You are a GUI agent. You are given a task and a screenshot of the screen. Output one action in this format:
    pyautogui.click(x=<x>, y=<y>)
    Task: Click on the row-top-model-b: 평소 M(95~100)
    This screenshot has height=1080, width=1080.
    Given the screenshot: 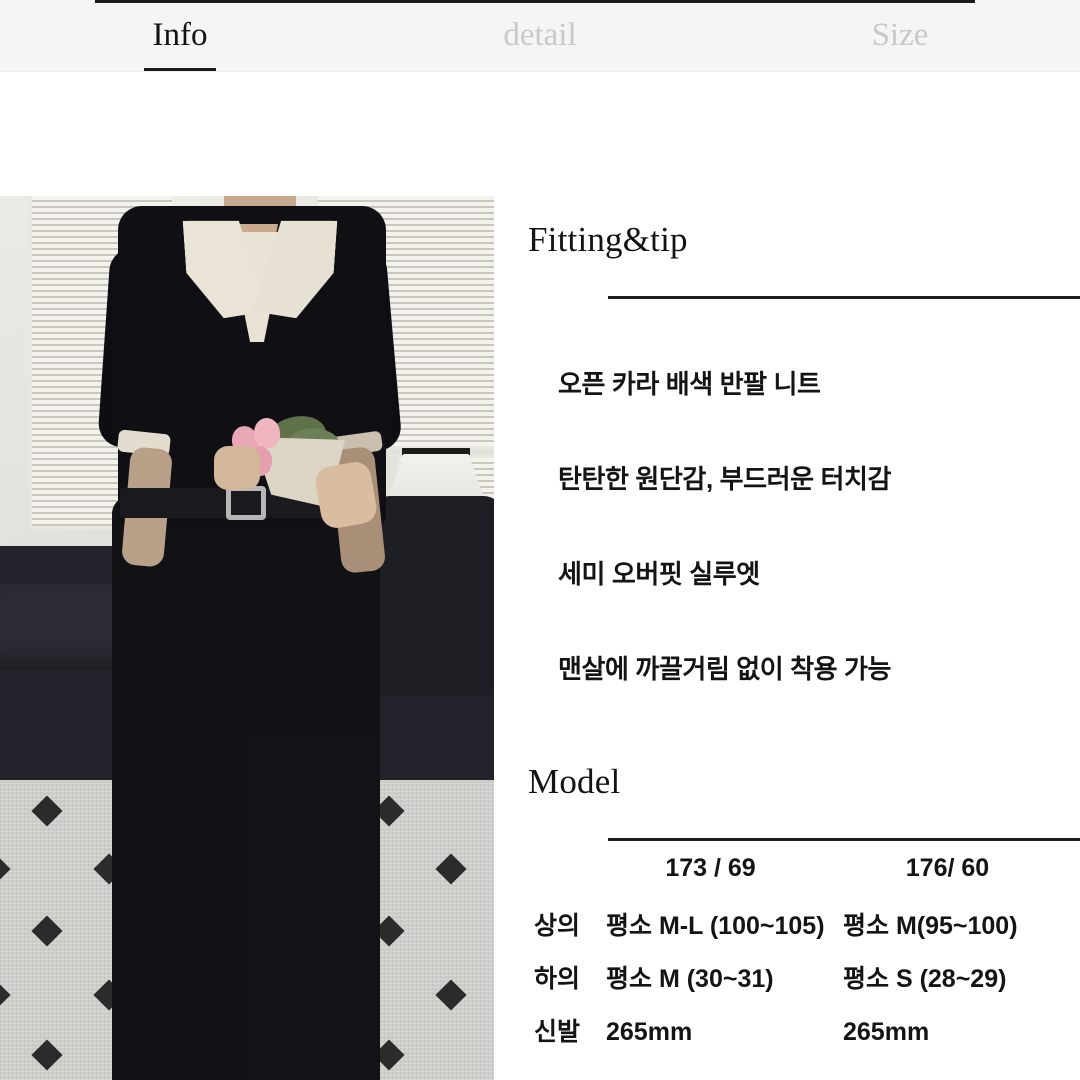 What is the action you would take?
    pyautogui.click(x=930, y=926)
    